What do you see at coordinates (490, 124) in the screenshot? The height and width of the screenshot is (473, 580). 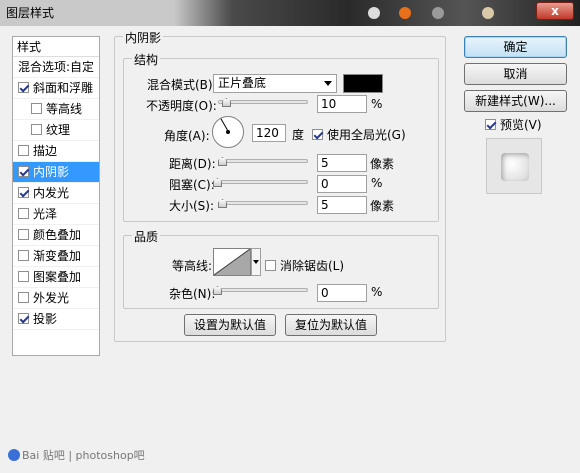 I see `preview-check-icon` at bounding box center [490, 124].